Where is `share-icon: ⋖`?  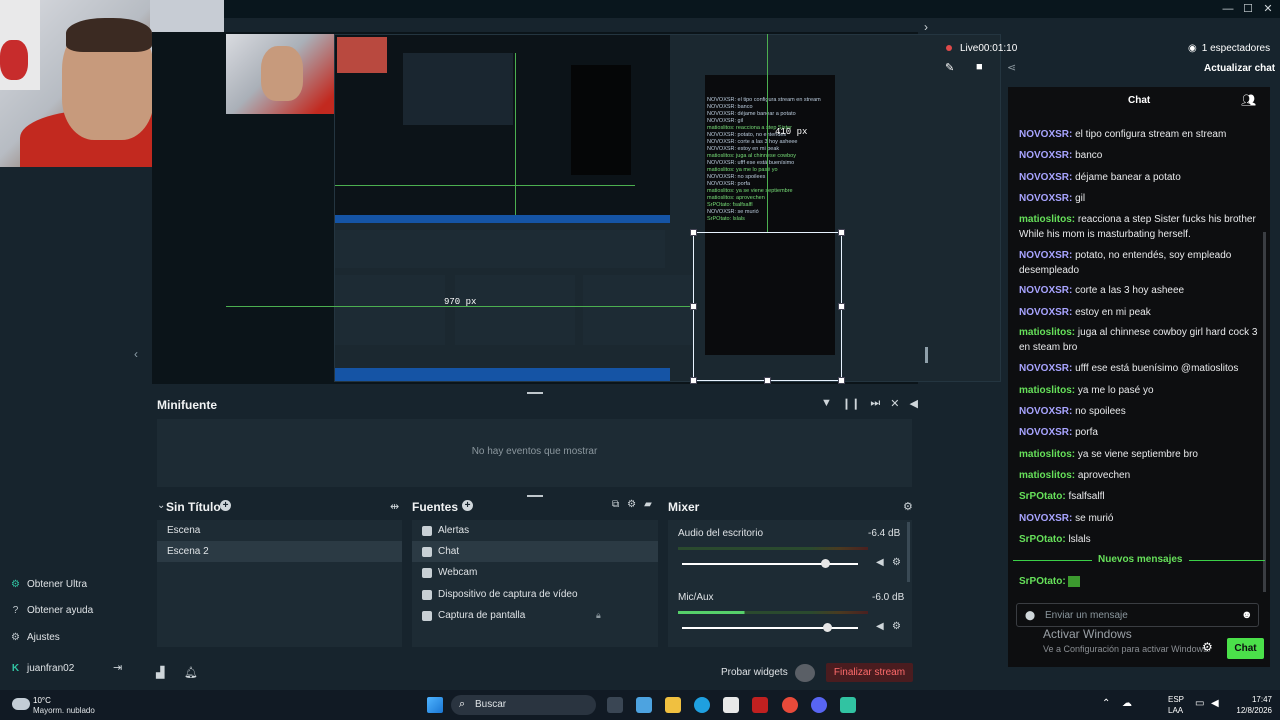 share-icon: ⋖ is located at coordinates (1011, 67).